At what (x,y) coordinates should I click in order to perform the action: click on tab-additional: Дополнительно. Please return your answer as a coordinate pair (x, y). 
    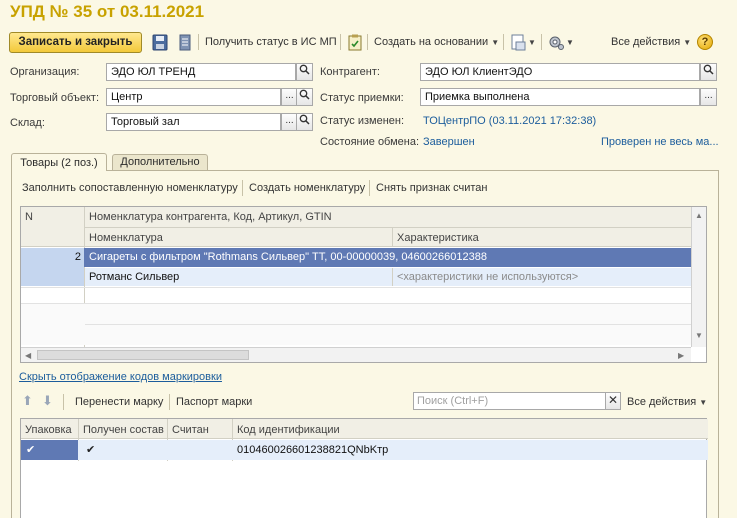
    Looking at the image, I should click on (160, 162).